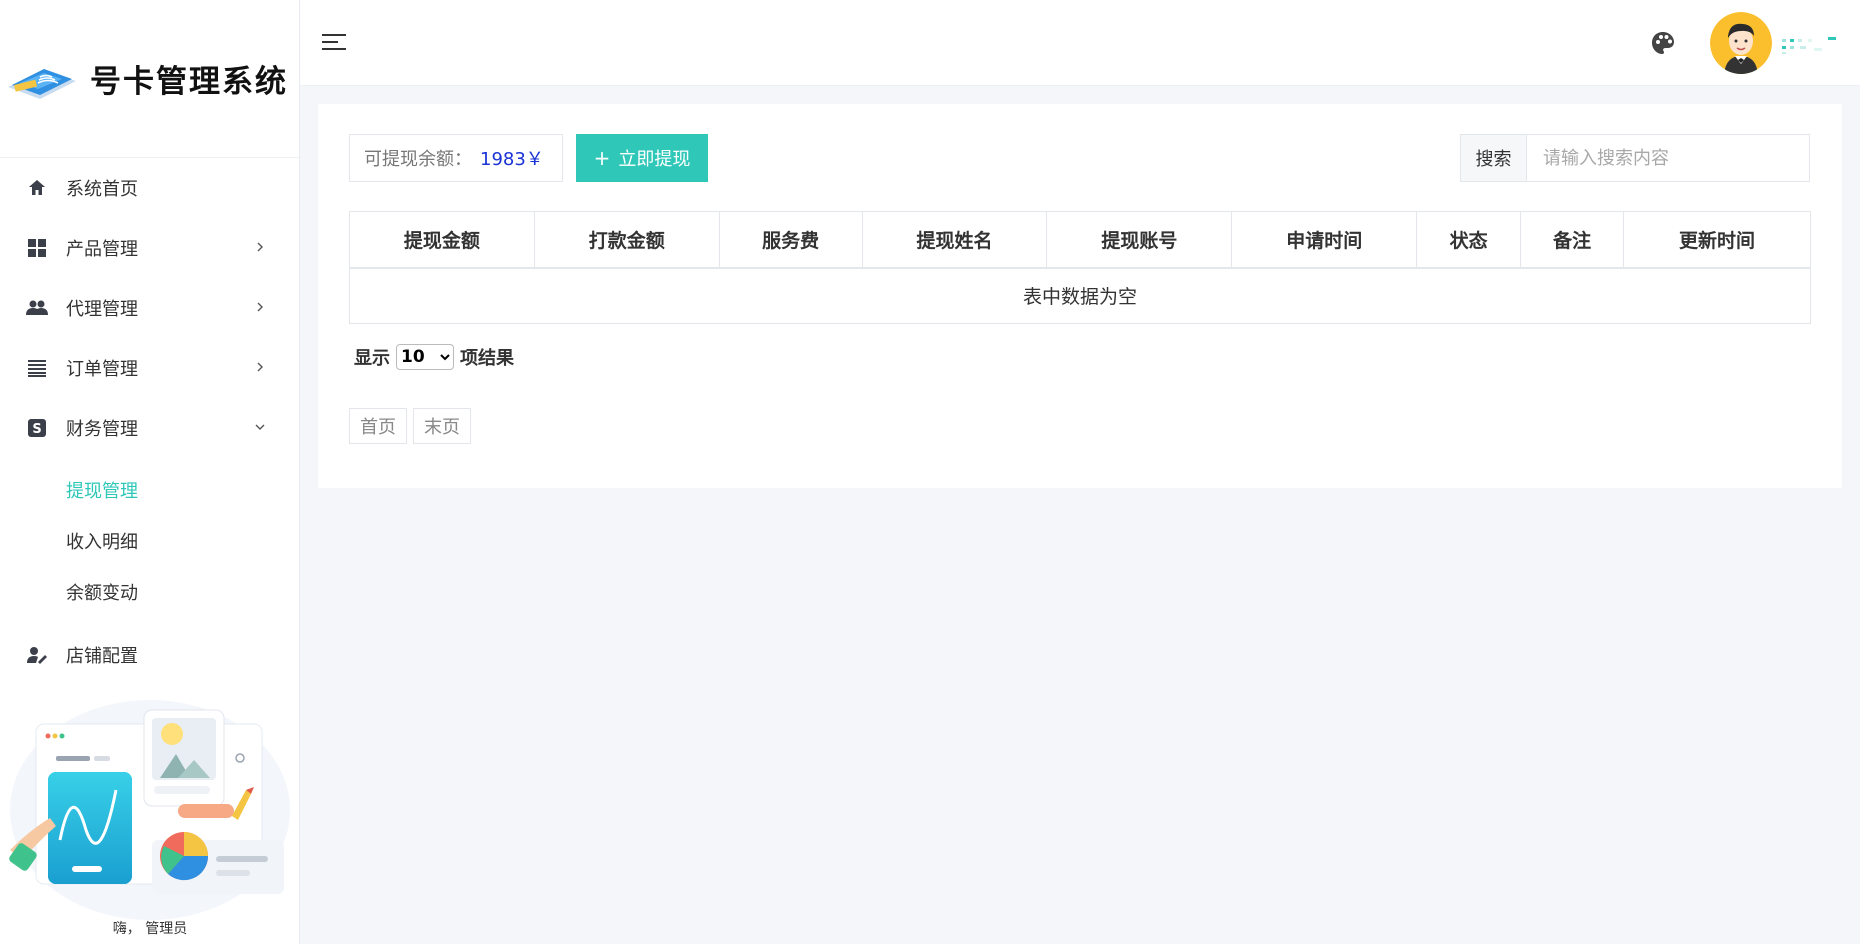  I want to click on table-header-row: 提现金额 打款金额 服务费 提现姓名 提现账号 申请时间 状态 备注 更新时间, so click(1080, 240).